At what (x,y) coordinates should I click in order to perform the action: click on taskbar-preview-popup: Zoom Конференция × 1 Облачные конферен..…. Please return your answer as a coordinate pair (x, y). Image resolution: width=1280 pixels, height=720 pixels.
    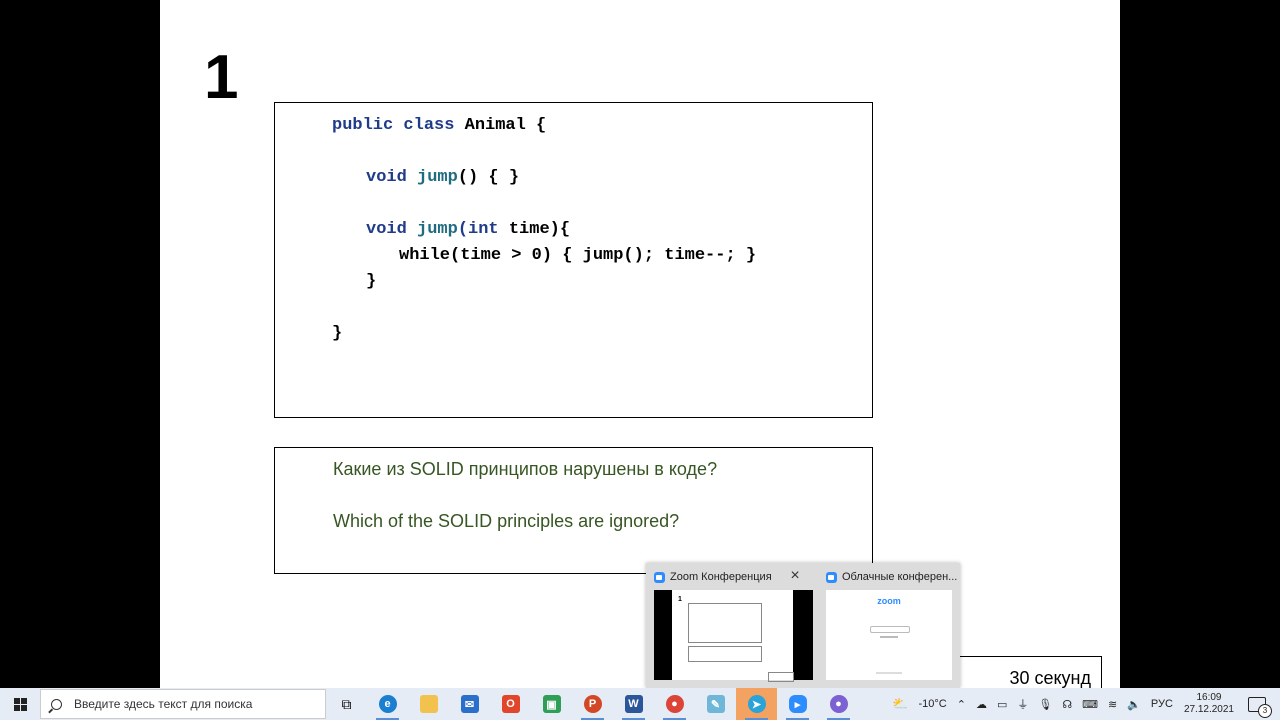
    Looking at the image, I should click on (803, 625).